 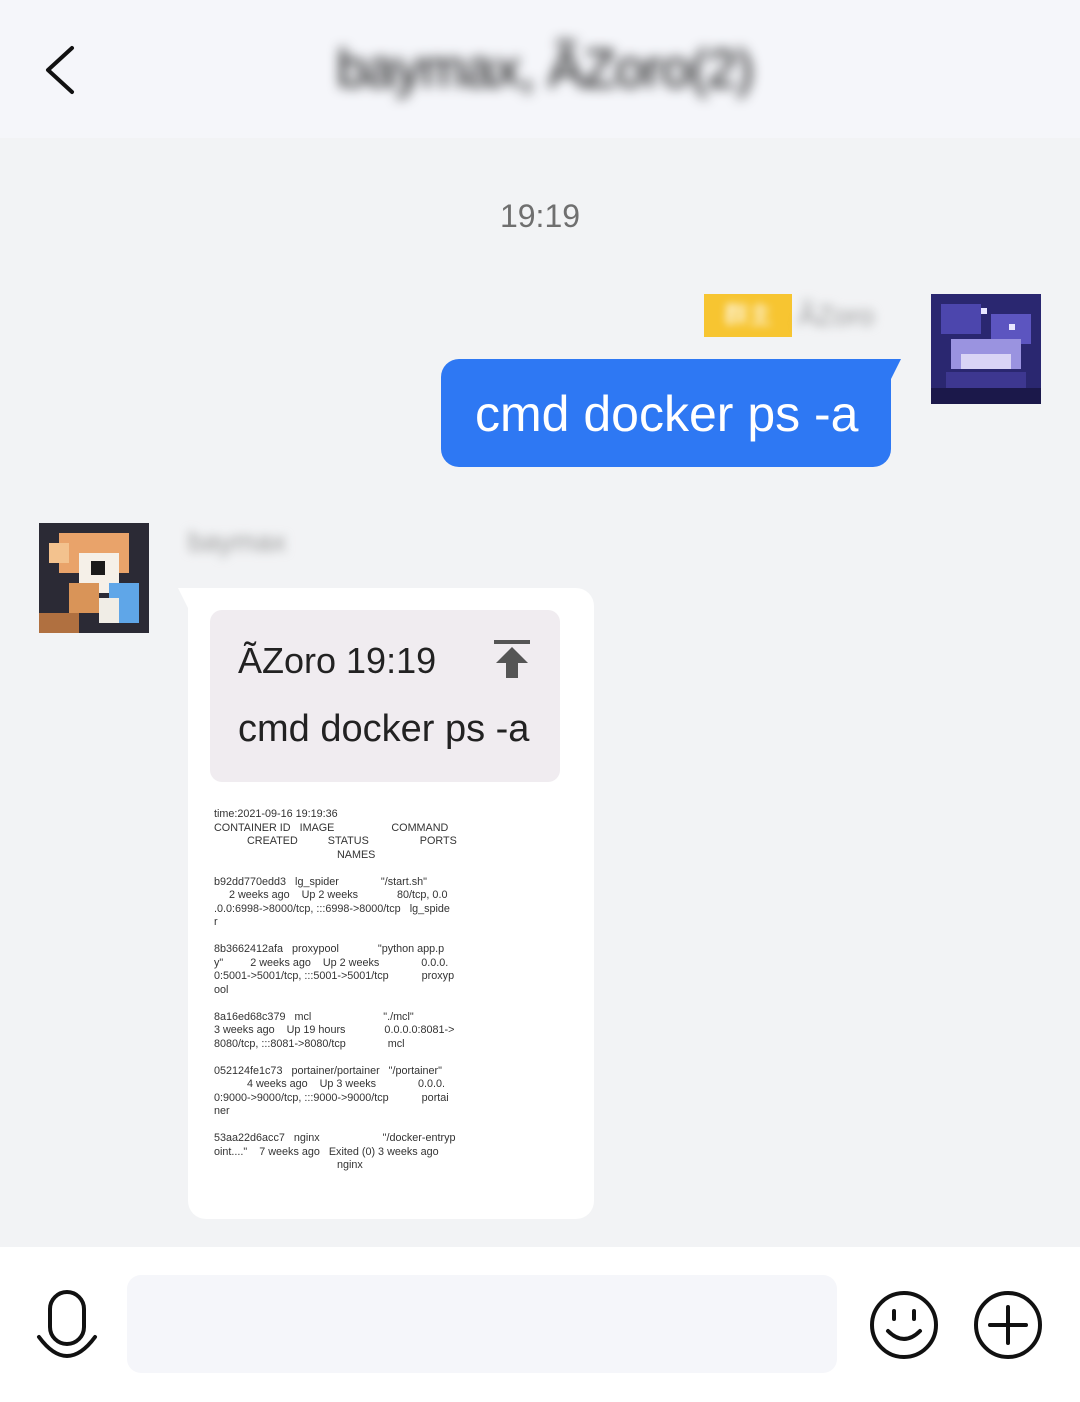 What do you see at coordinates (384, 729) in the screenshot?
I see `quoted-text: cmd docker ps -a` at bounding box center [384, 729].